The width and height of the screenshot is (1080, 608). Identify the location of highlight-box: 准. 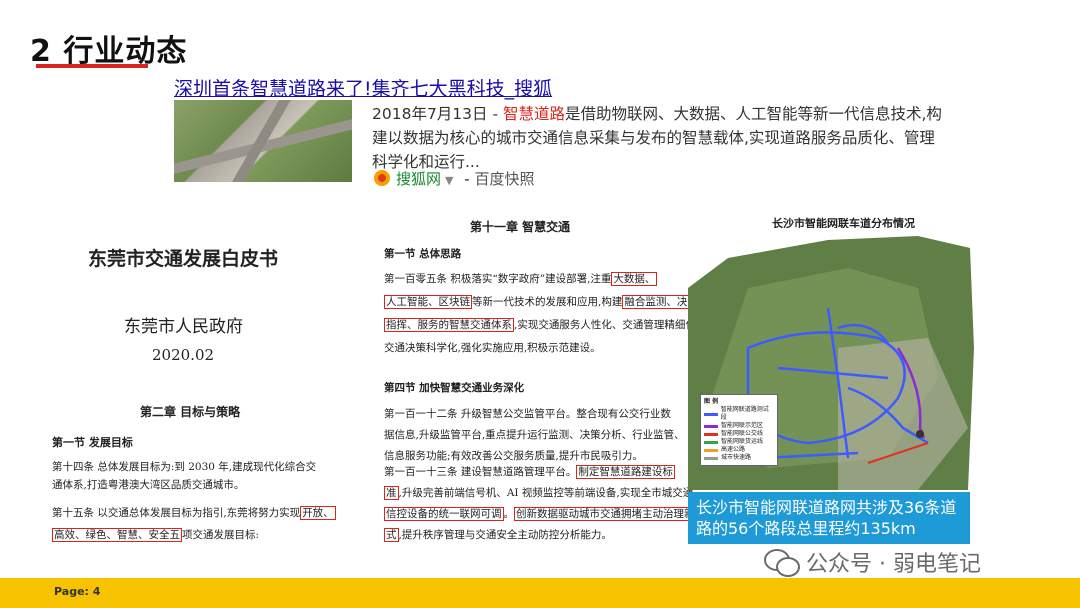
(391, 493).